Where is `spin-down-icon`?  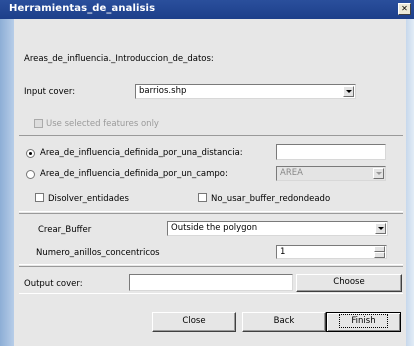 spin-down-icon is located at coordinates (379, 255).